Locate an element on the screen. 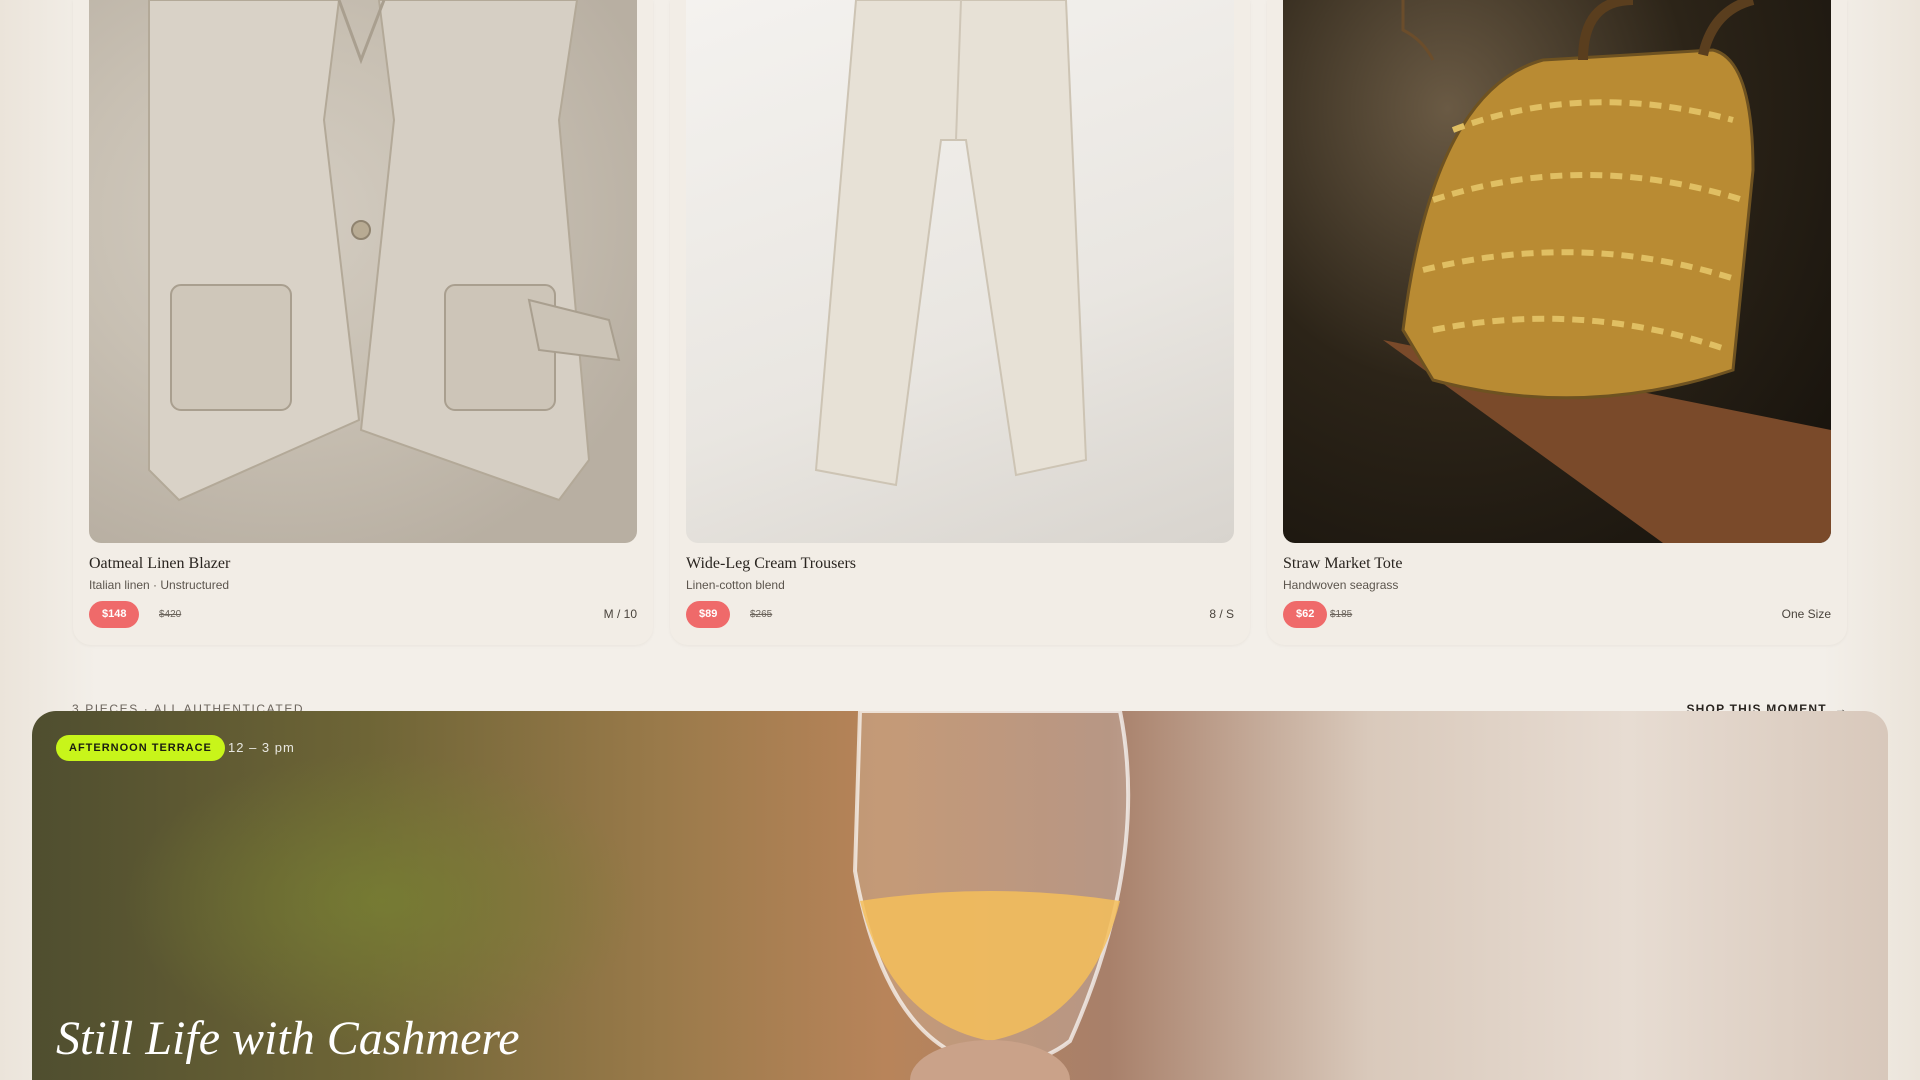 The width and height of the screenshot is (1920, 1080). hero-badge: AFTERNOON TERRACE is located at coordinates (140, 748).